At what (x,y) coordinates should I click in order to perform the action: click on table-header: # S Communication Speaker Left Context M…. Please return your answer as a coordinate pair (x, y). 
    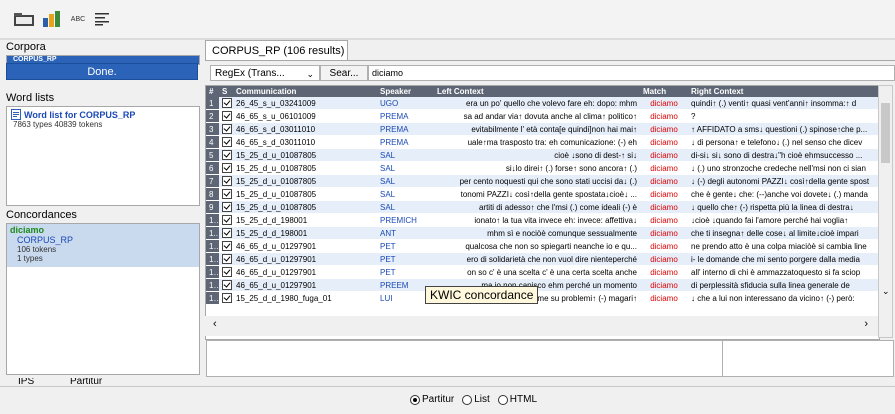
    Looking at the image, I should click on (542, 91).